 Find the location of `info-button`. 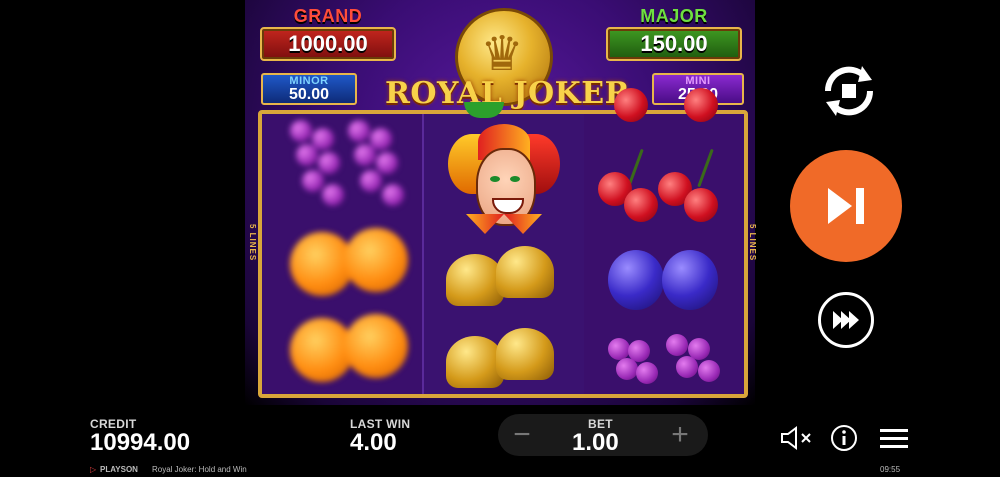

info-button is located at coordinates (844, 440).